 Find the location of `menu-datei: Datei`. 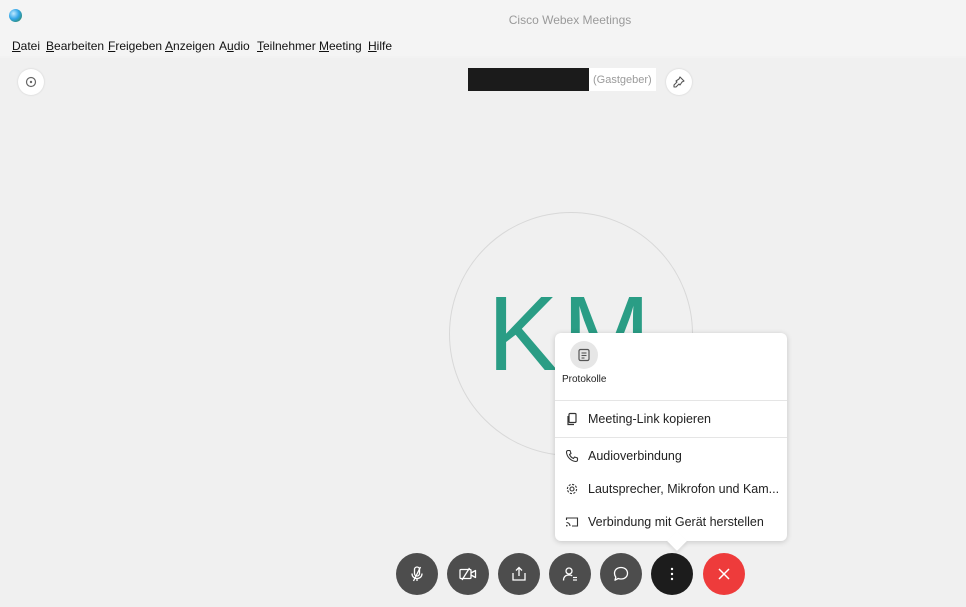

menu-datei: Datei is located at coordinates (26, 46).